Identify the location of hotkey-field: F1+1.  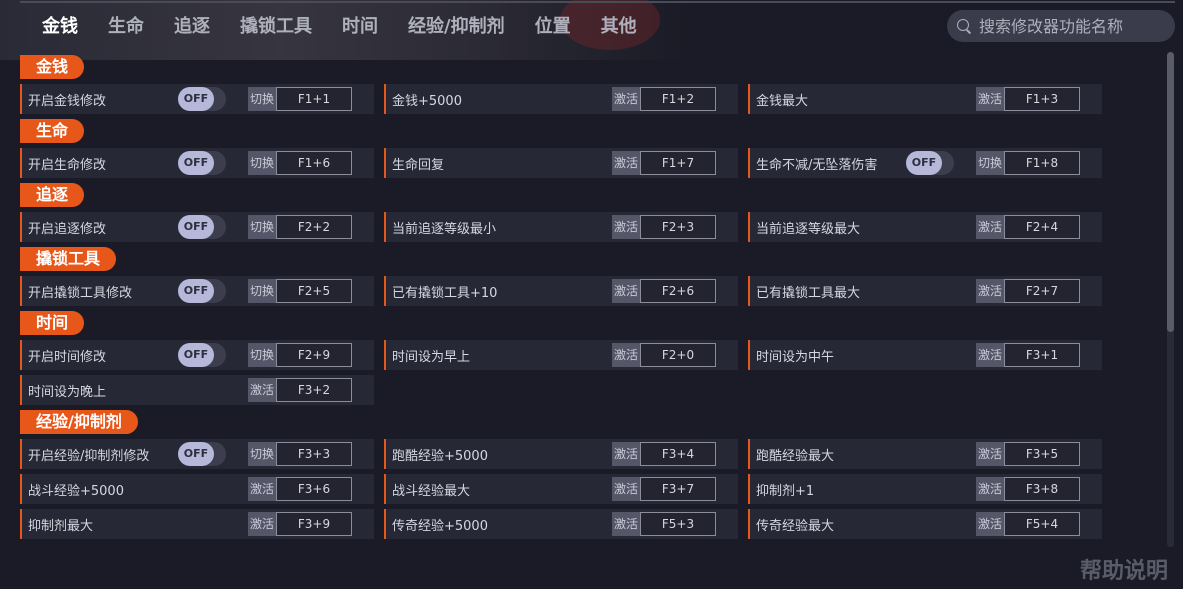
(314, 99).